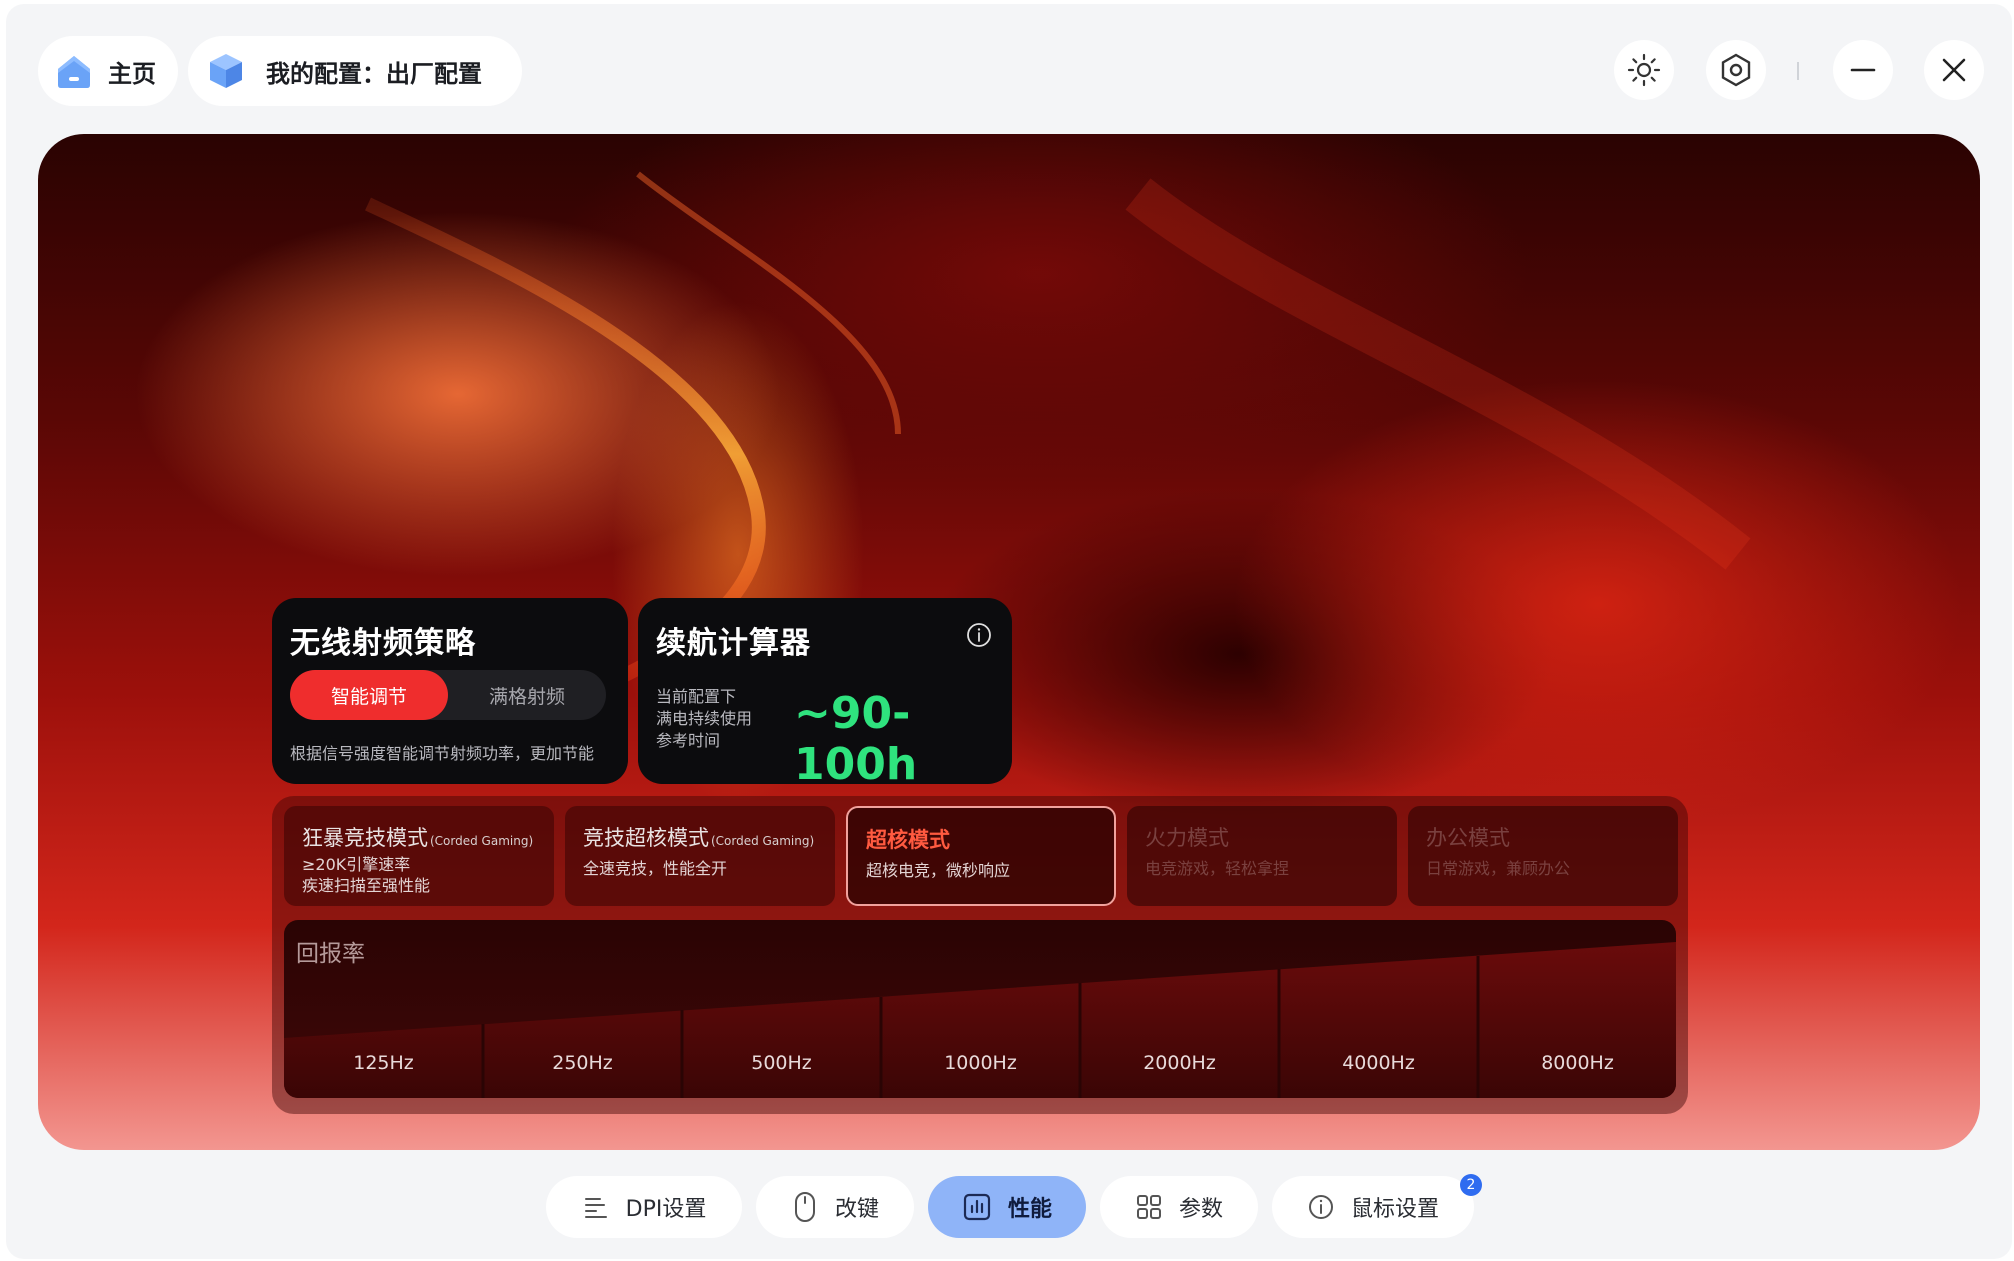 The image size is (2014, 1261). What do you see at coordinates (226, 71) in the screenshot?
I see `cube-icon` at bounding box center [226, 71].